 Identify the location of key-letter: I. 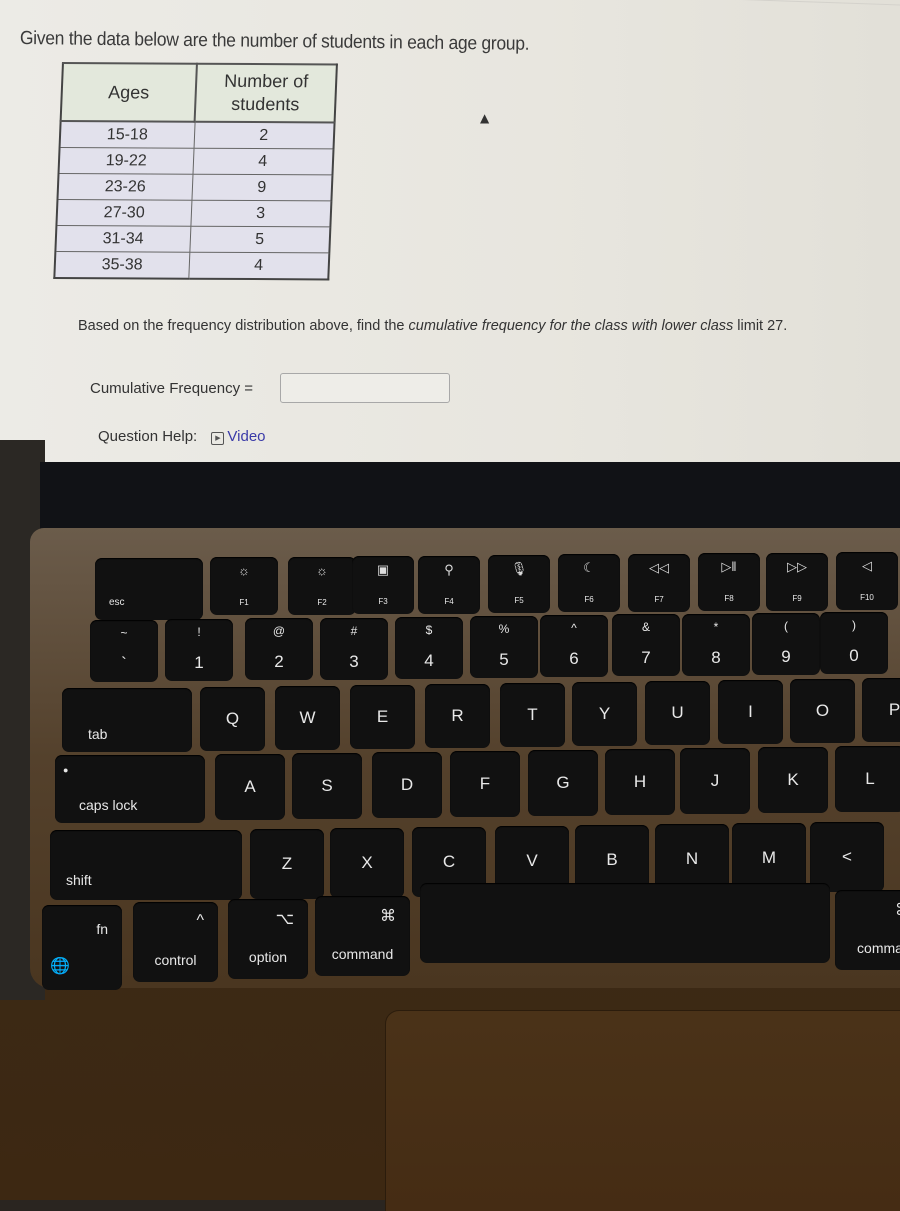
(750, 711).